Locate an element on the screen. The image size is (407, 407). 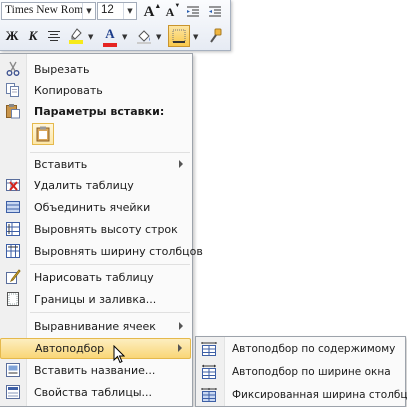
grow-font-icon: A ▲ is located at coordinates (152, 10).